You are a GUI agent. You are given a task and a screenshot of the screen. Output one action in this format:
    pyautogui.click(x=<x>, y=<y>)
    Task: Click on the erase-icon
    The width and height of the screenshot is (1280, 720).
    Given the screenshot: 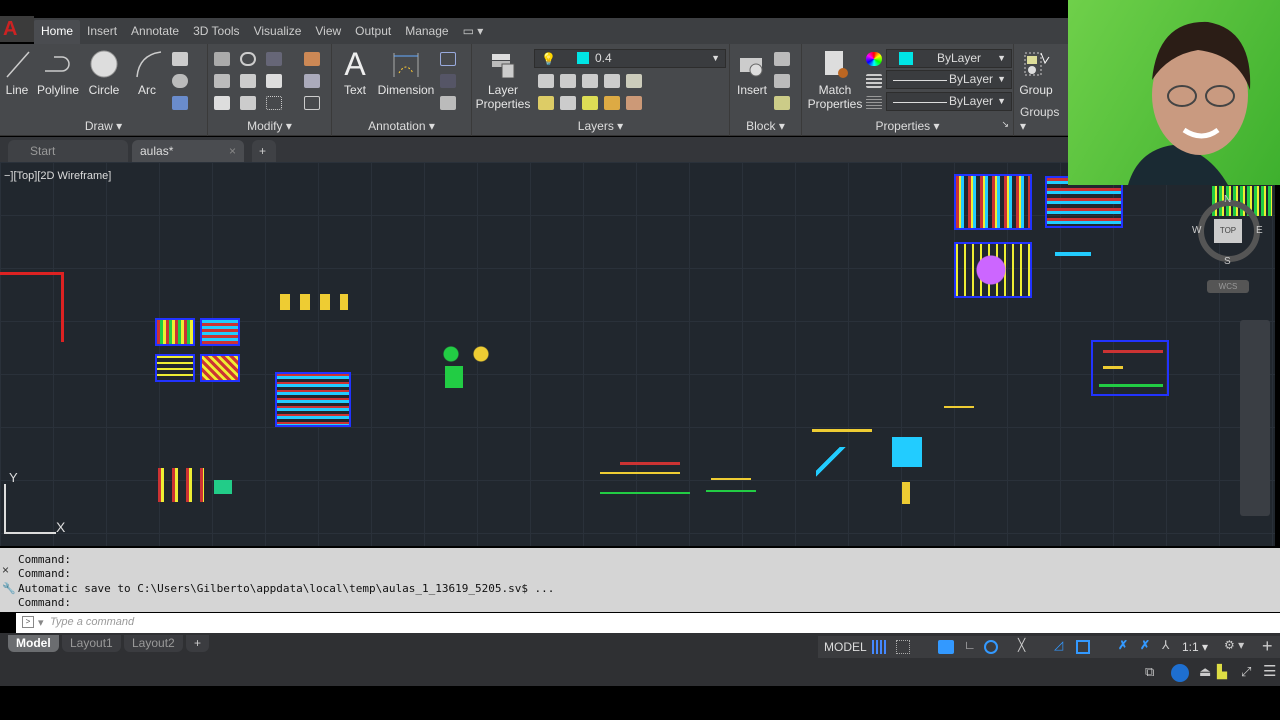 What is the action you would take?
    pyautogui.click(x=312, y=59)
    